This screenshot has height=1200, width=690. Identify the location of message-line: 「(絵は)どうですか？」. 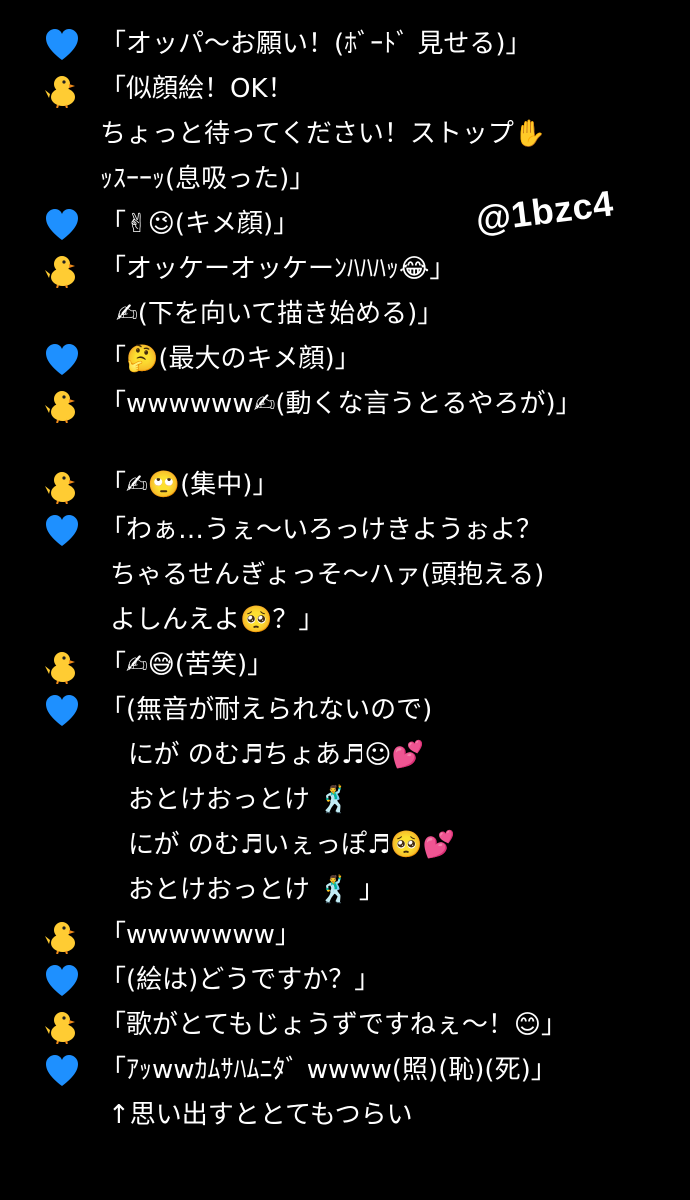
(345, 980).